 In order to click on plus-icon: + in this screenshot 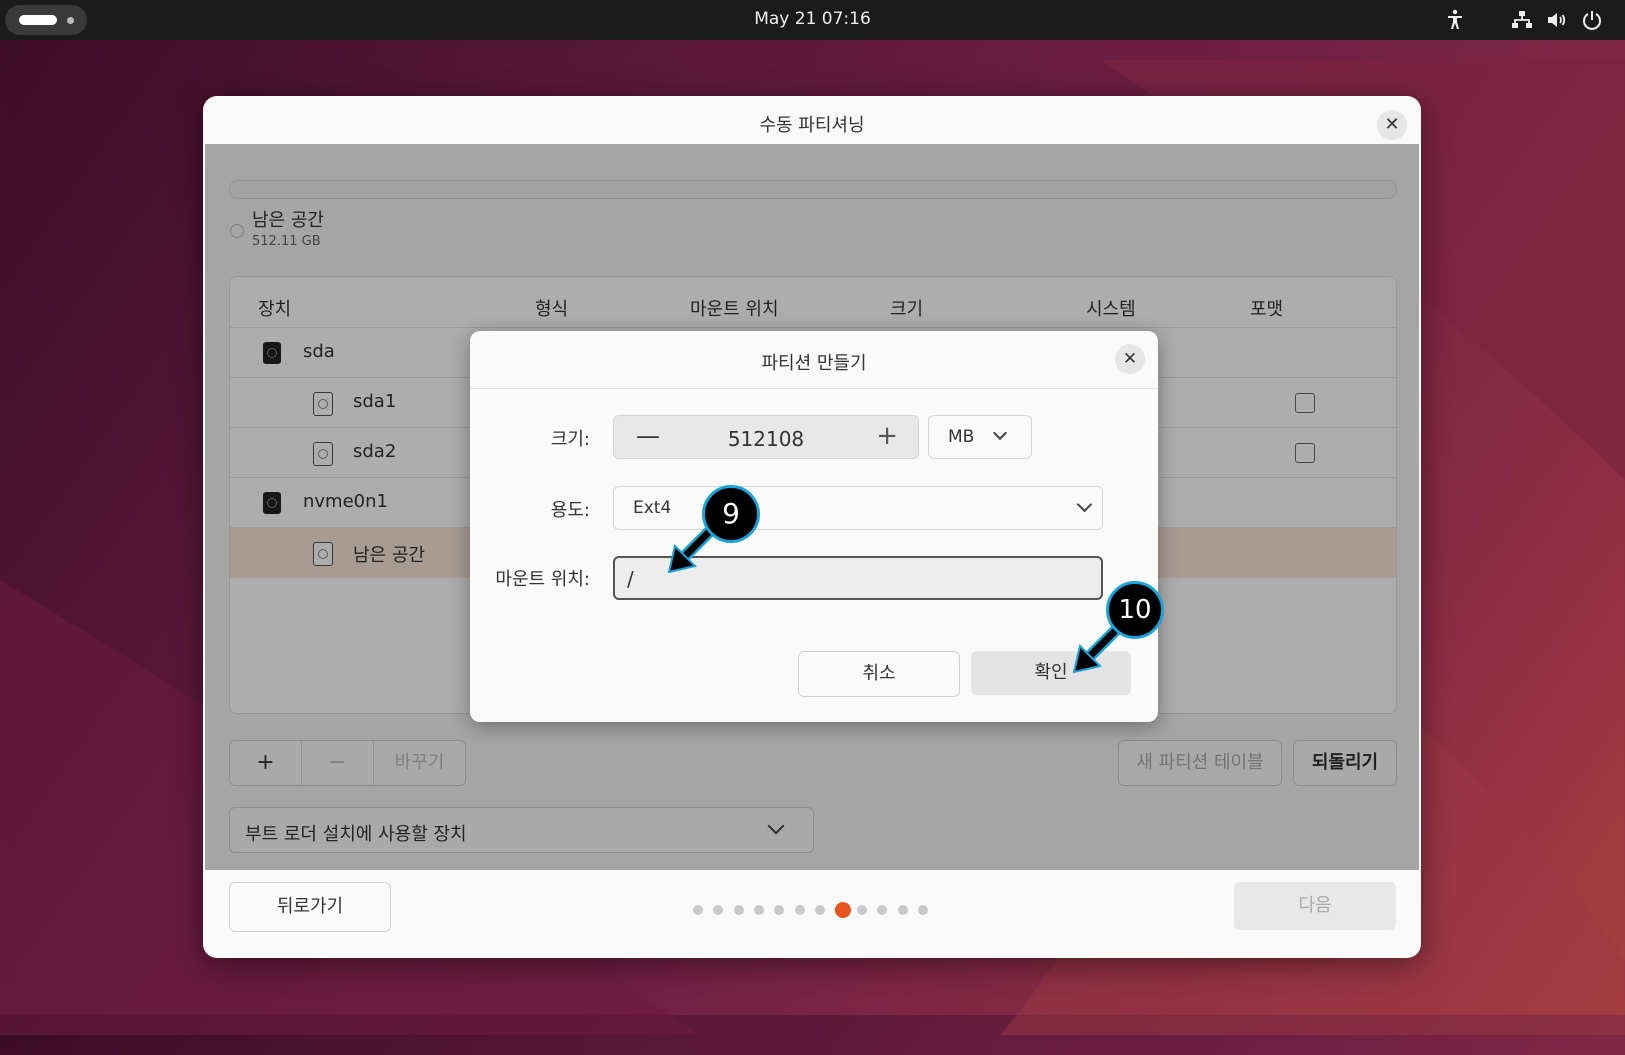, I will do `click(887, 436)`.